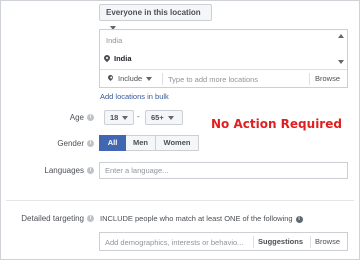  I want to click on no-action-annotation: No Action Required, so click(276, 124).